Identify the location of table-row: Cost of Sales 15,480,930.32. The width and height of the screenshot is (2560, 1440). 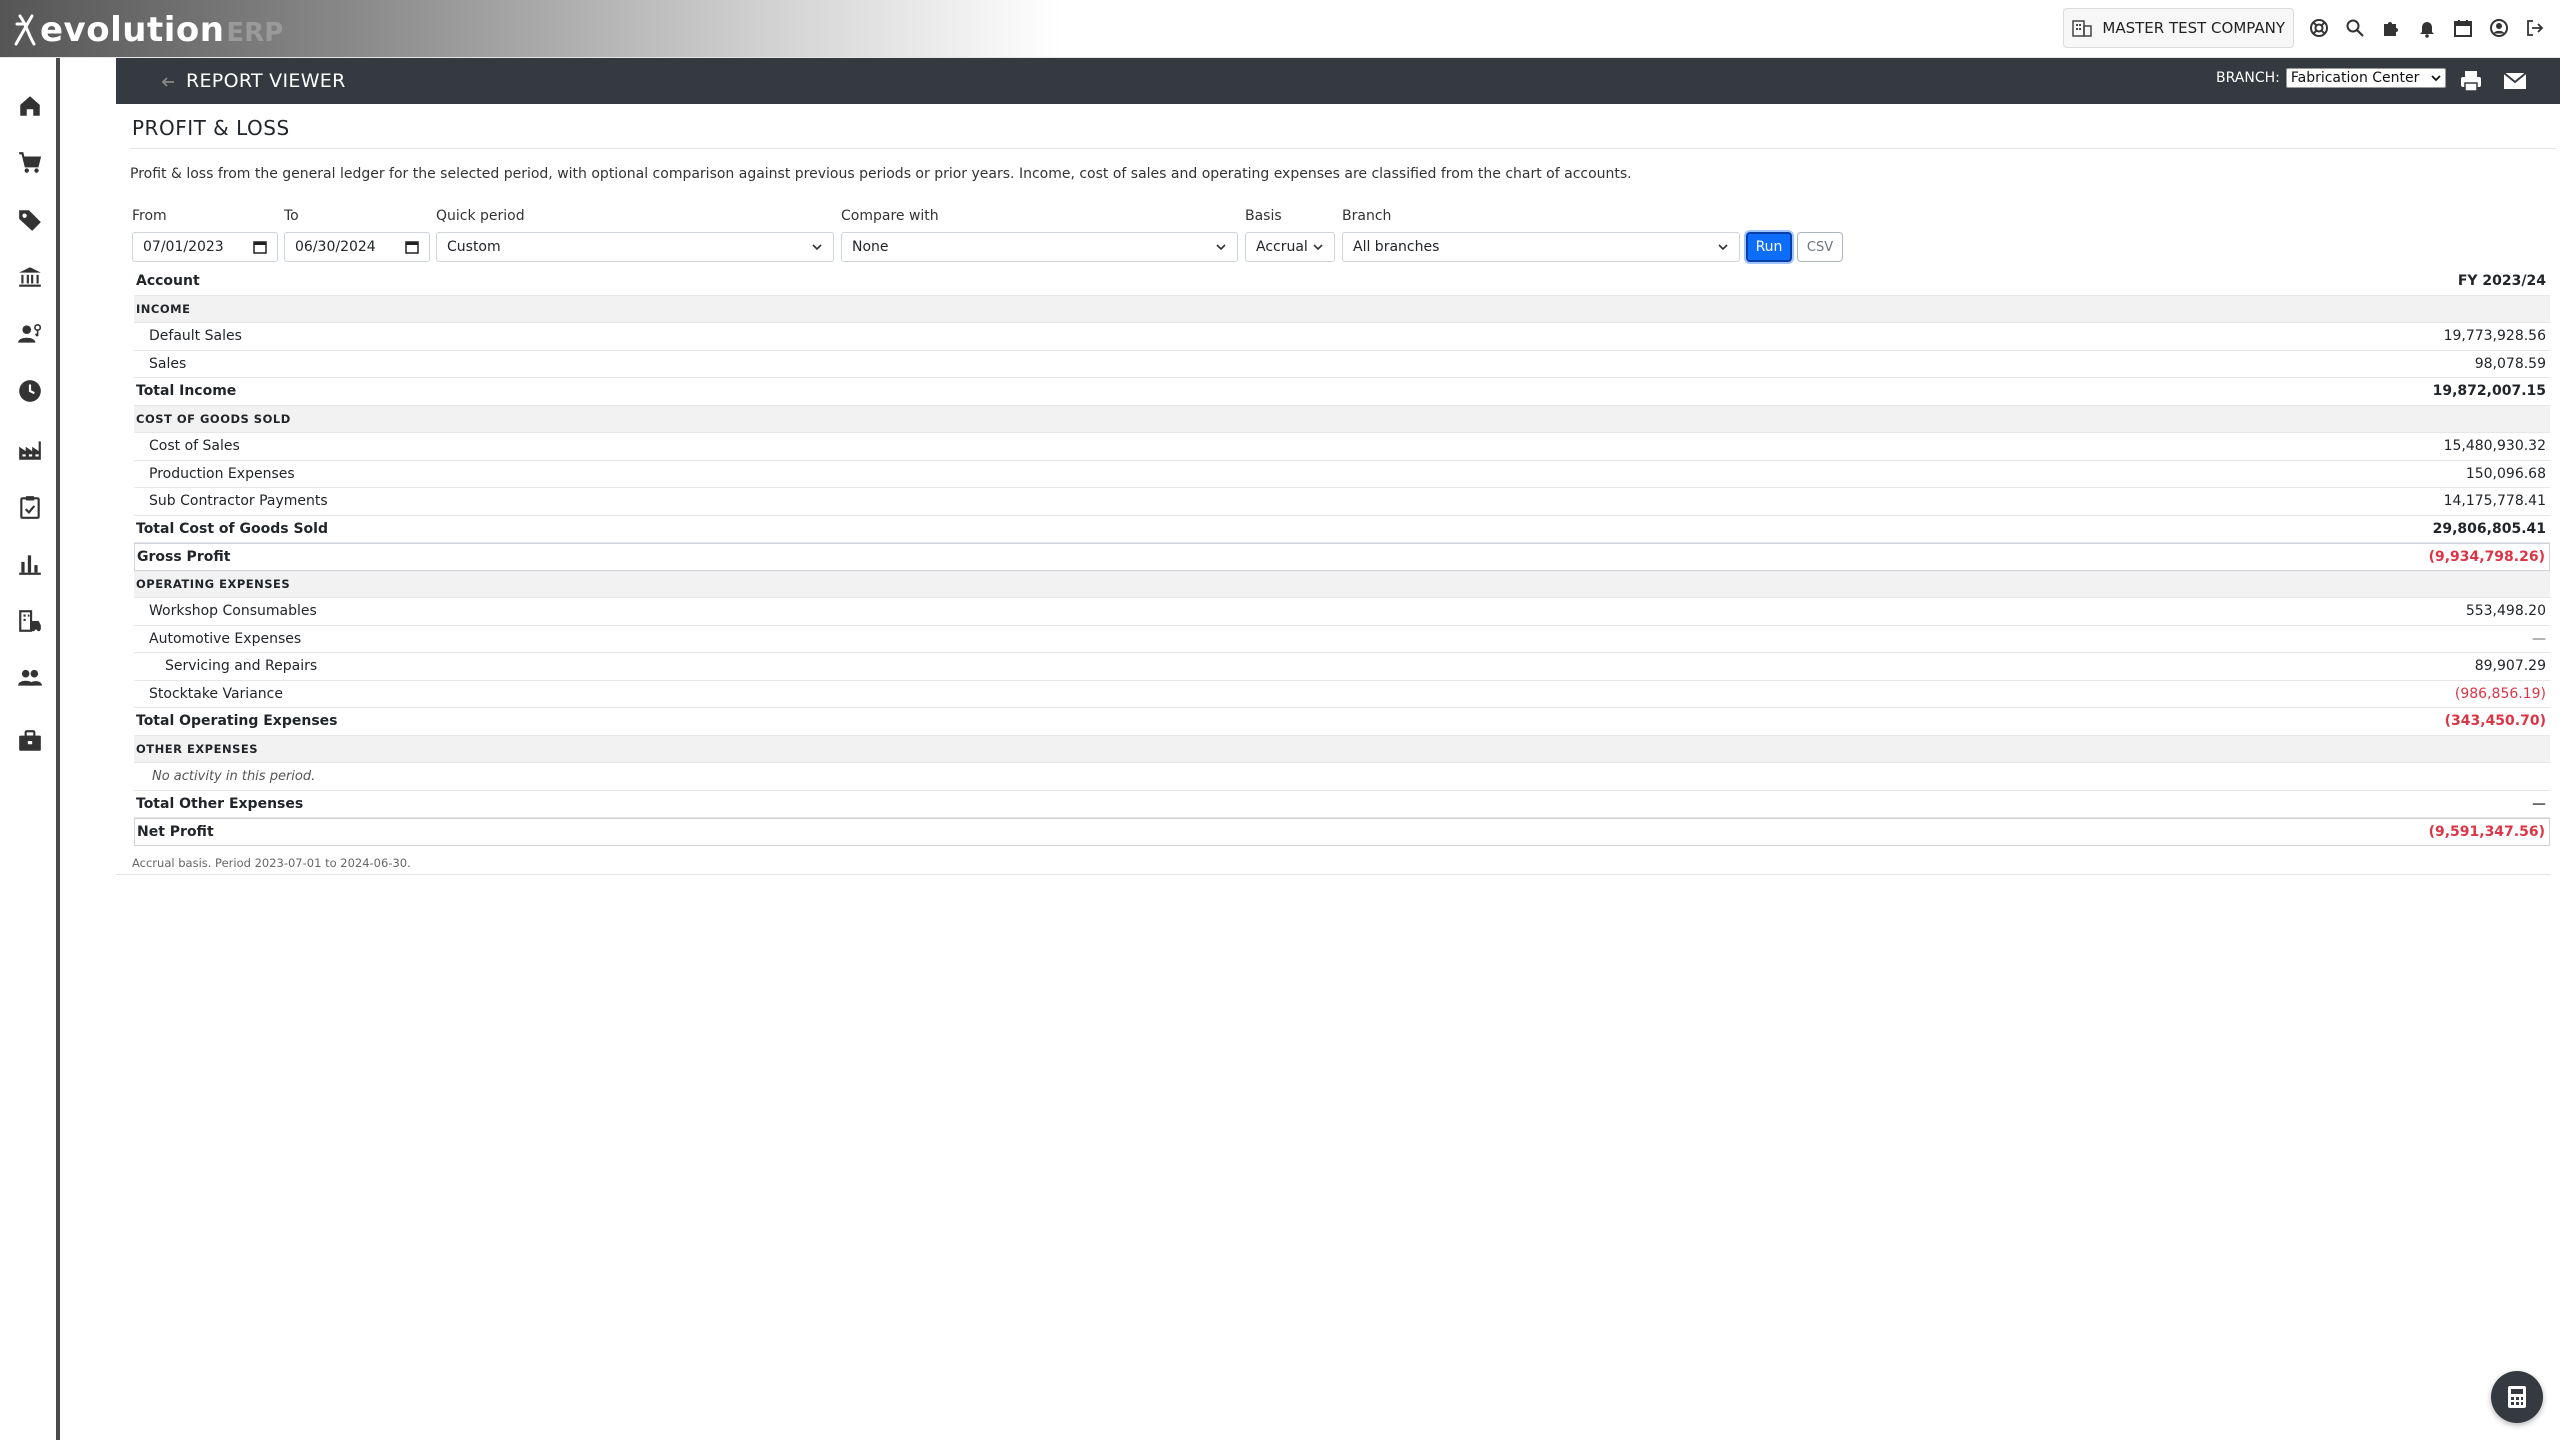
(1342, 447).